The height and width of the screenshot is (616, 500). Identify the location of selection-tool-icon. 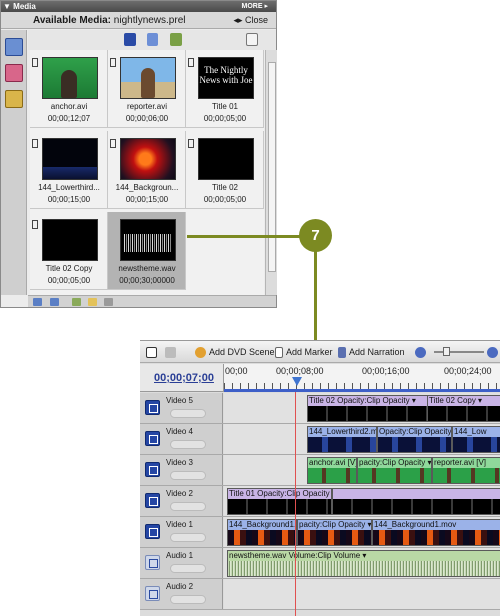
(153, 352).